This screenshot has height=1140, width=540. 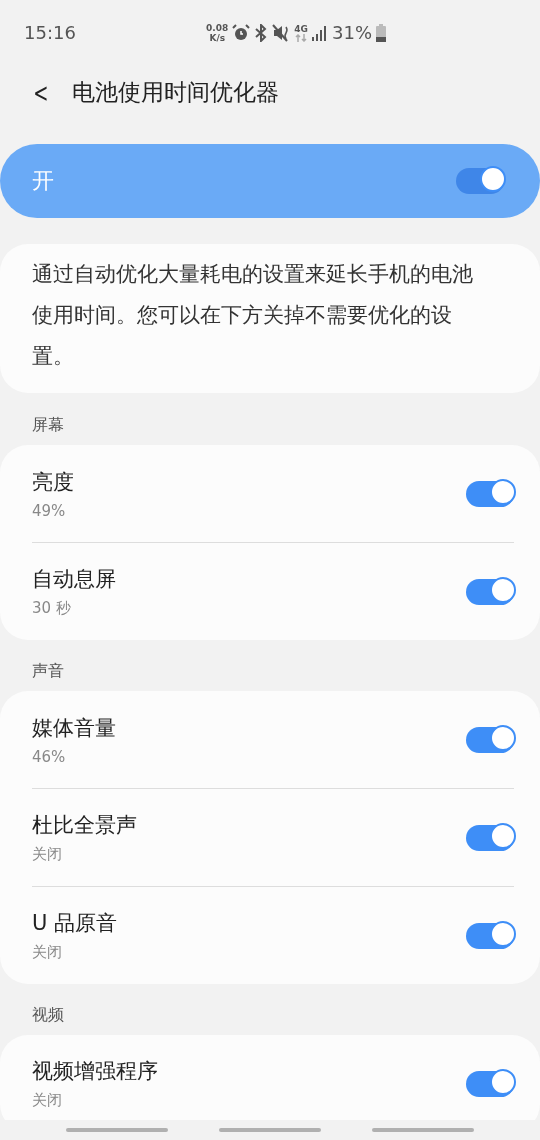 I want to click on network-type: 4G, so click(x=301, y=28).